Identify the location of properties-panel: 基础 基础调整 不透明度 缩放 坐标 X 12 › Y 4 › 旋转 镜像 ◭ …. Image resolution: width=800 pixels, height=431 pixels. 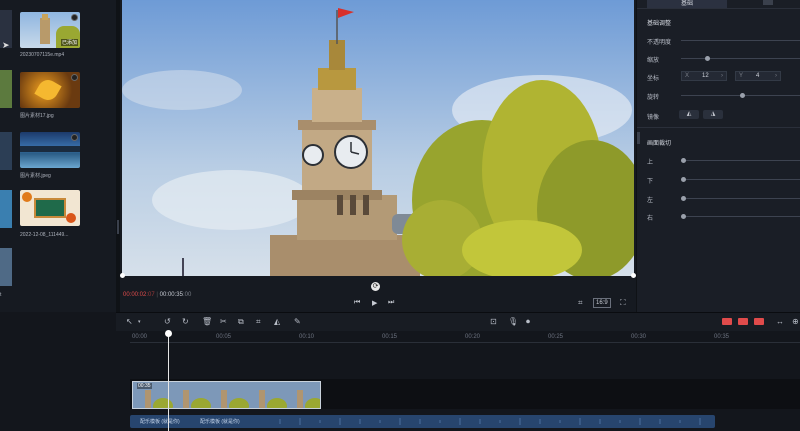
(718, 156).